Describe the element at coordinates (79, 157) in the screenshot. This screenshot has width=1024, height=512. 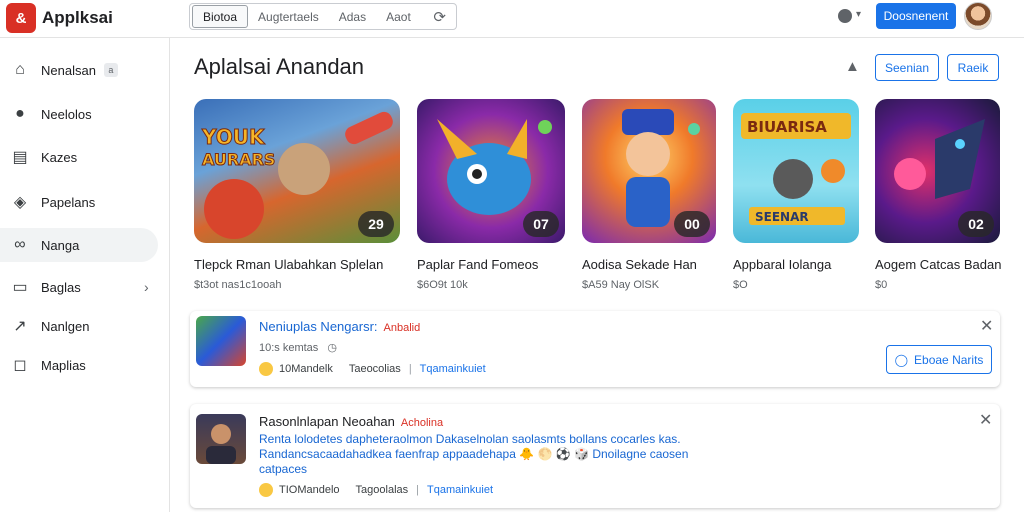
I see `sidebar-item-2: ▤ Kazes` at that location.